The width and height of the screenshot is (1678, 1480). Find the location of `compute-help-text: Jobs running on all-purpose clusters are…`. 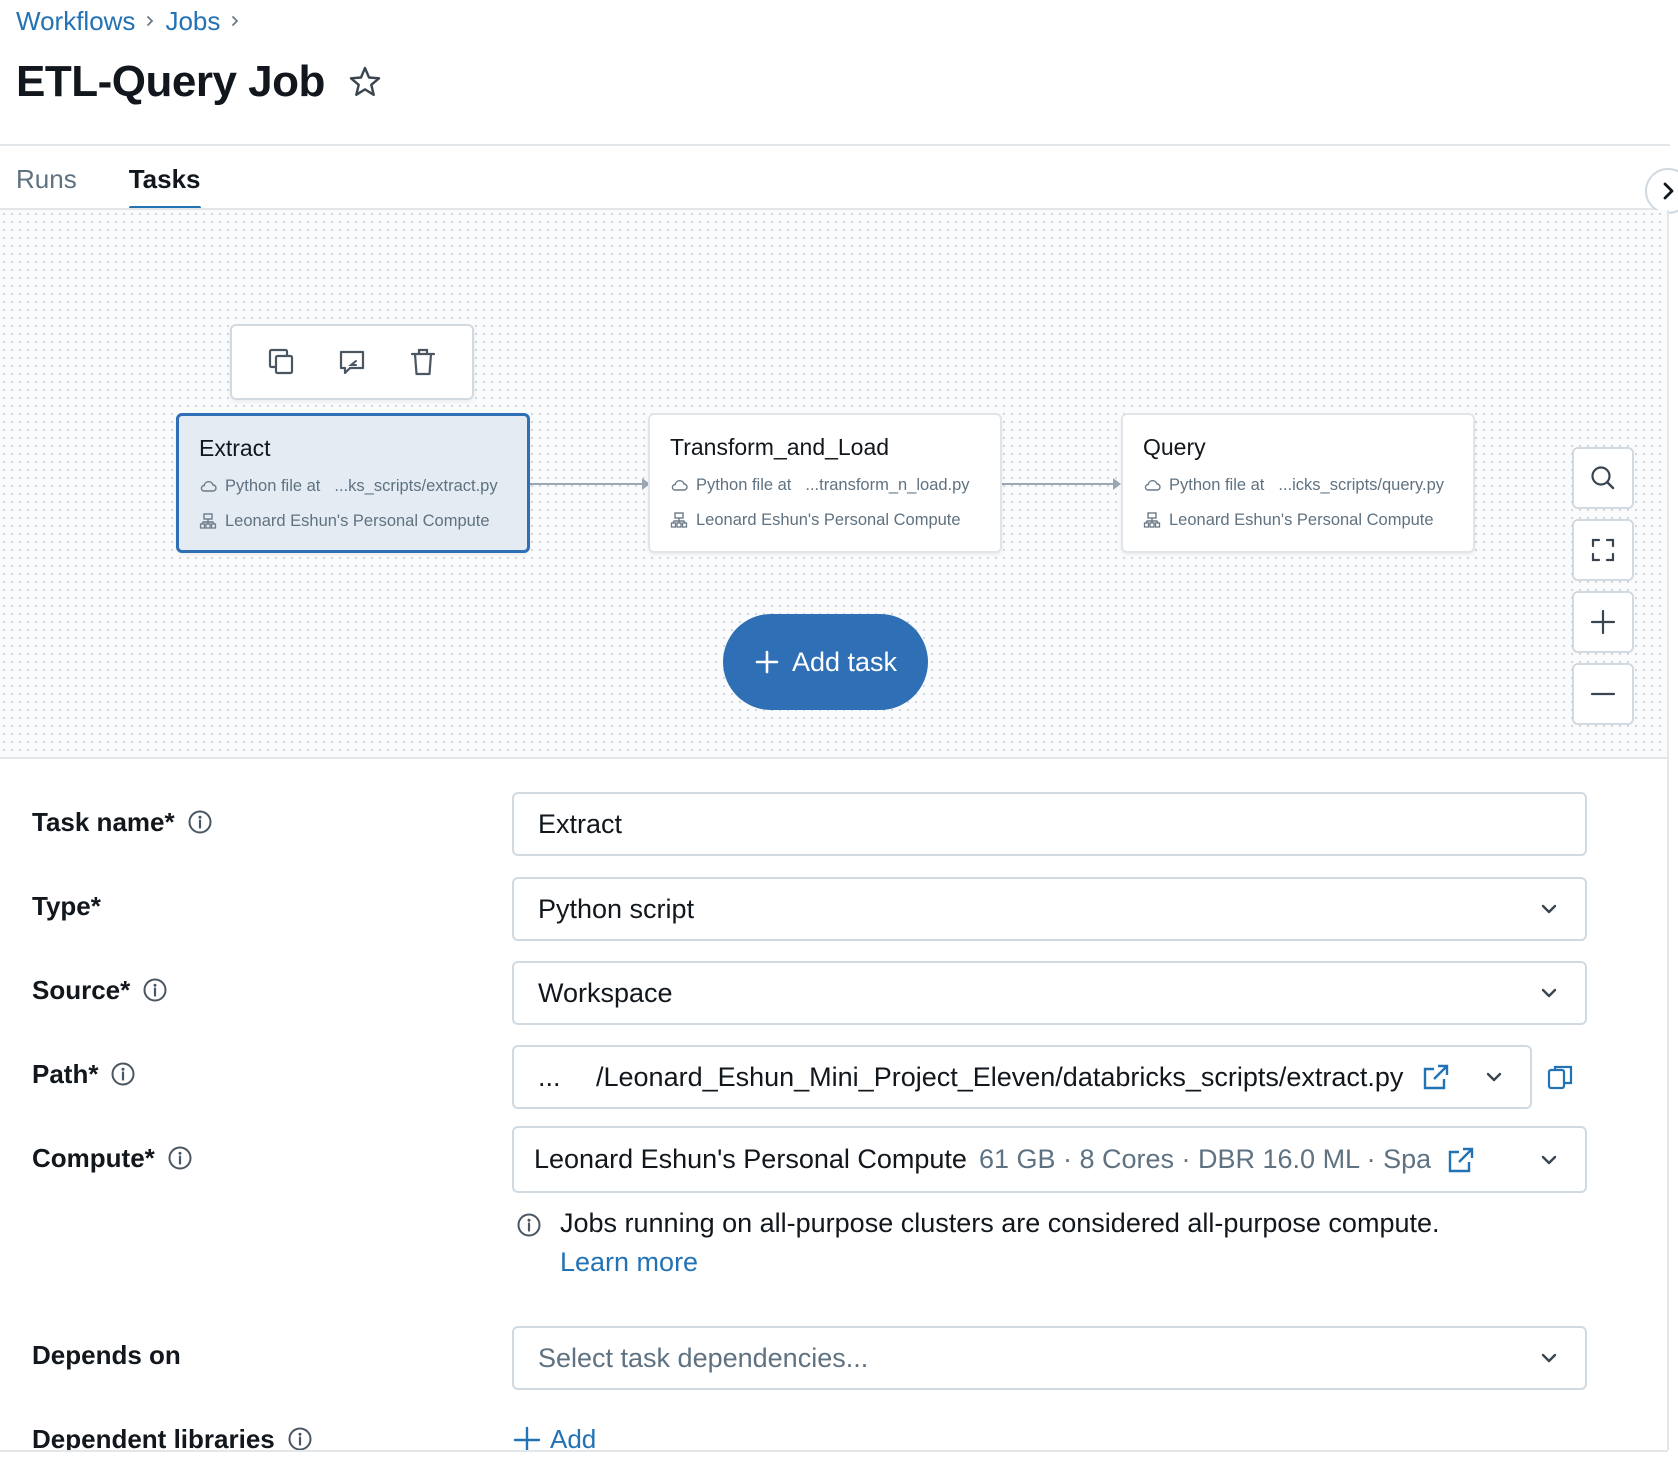

compute-help-text: Jobs running on all-purpose clusters are… is located at coordinates (1000, 1223).